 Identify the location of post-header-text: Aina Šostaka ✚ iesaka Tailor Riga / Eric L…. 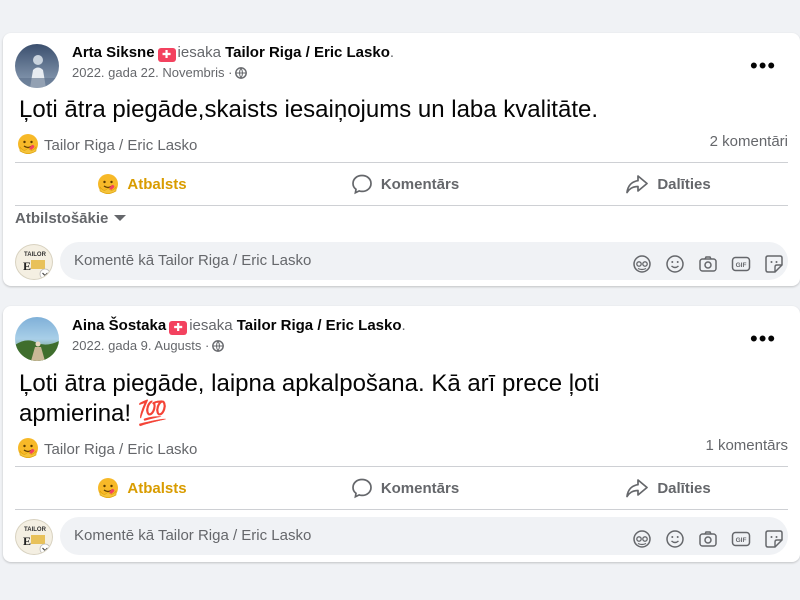
(401, 335).